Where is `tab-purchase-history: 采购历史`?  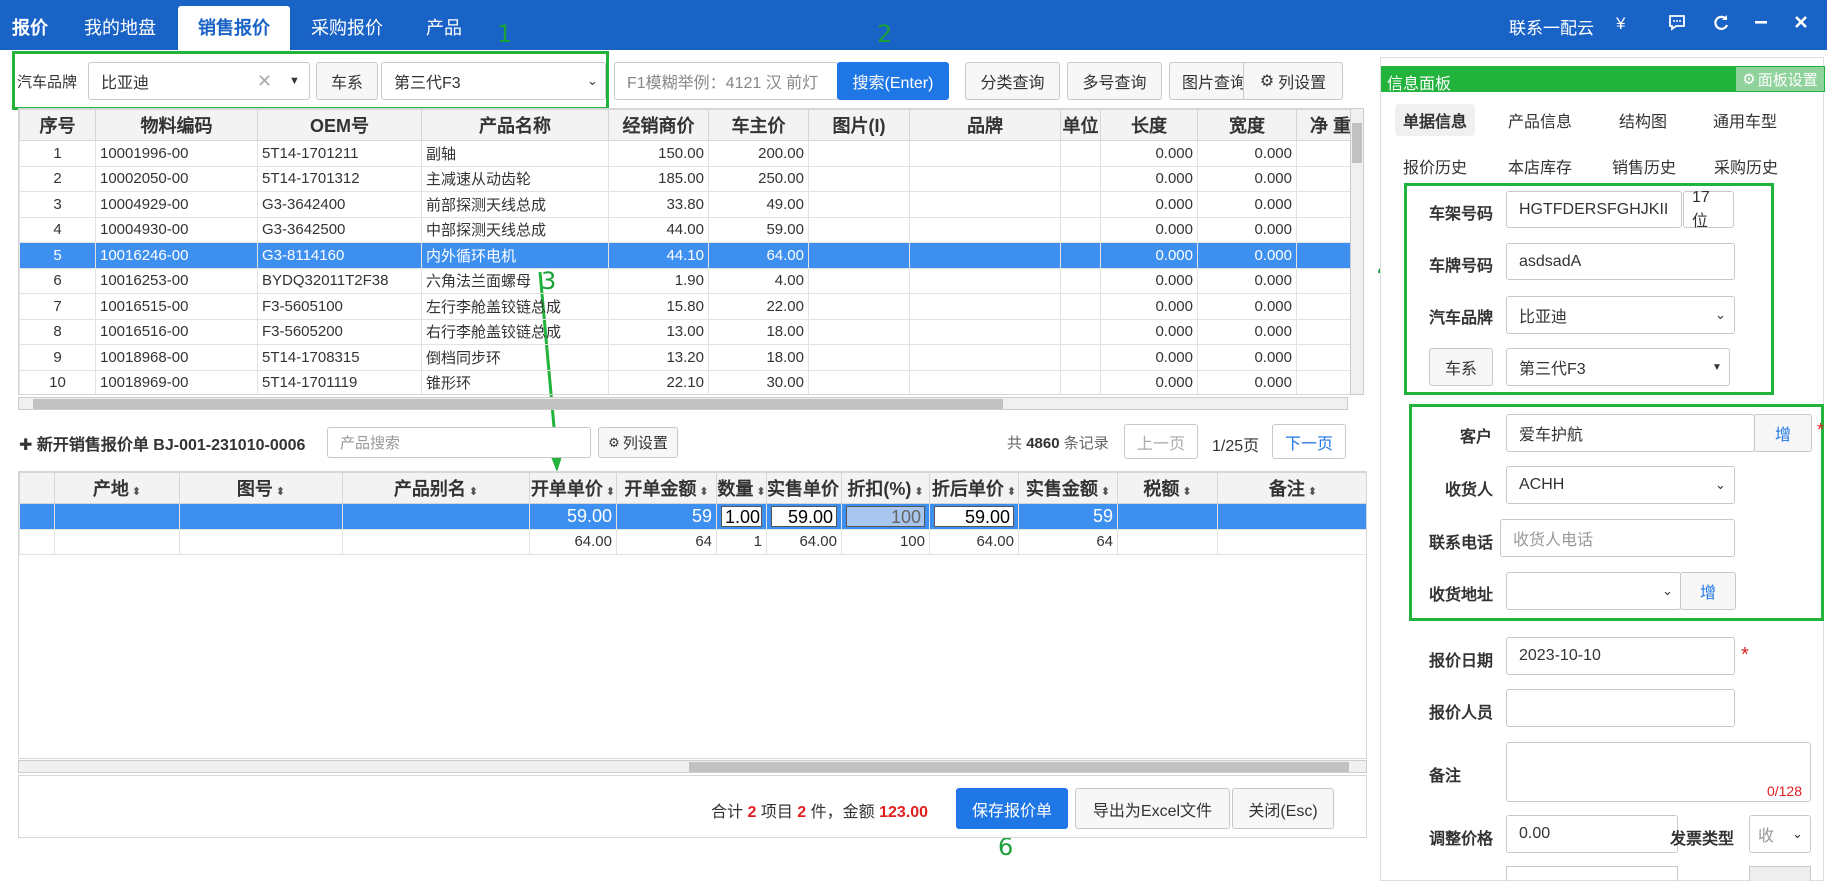
tab-purchase-history: 采购历史 is located at coordinates (1746, 166).